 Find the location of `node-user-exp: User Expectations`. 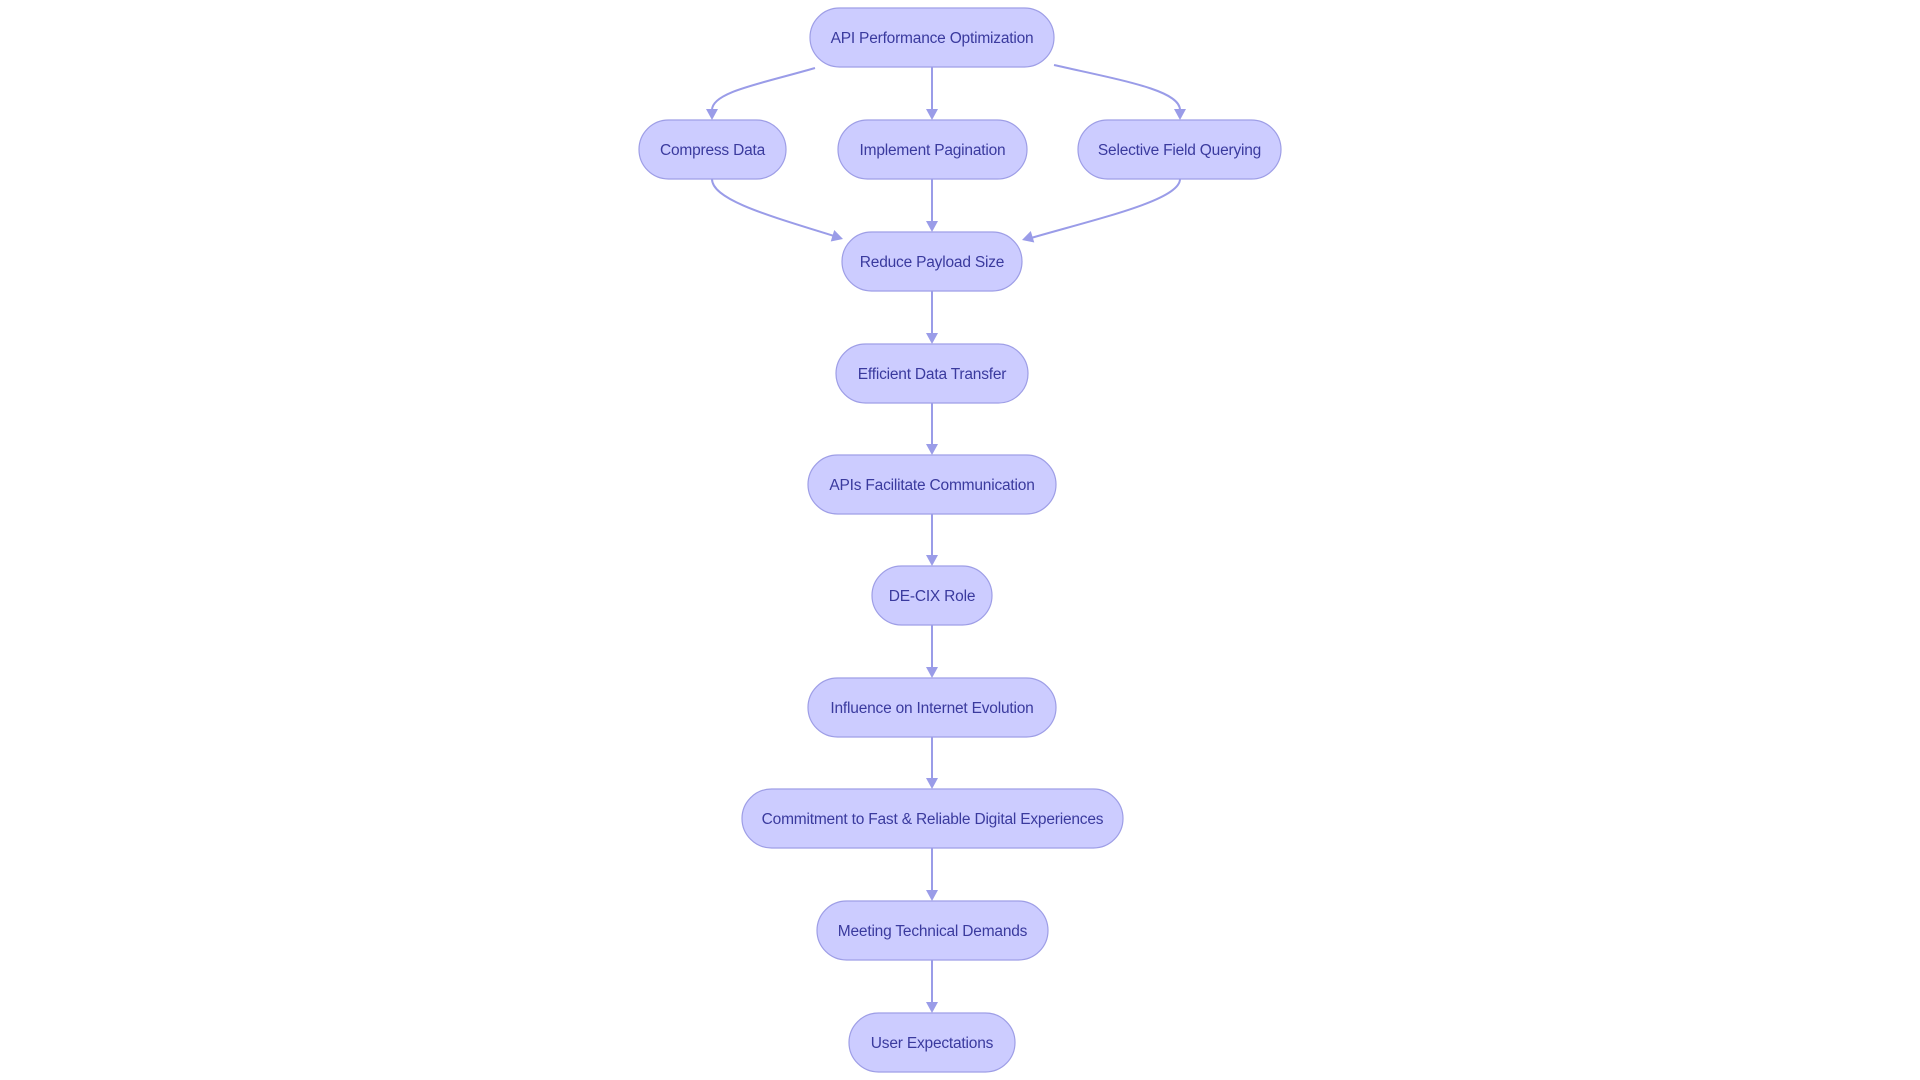

node-user-exp: User Expectations is located at coordinates (932, 1042).